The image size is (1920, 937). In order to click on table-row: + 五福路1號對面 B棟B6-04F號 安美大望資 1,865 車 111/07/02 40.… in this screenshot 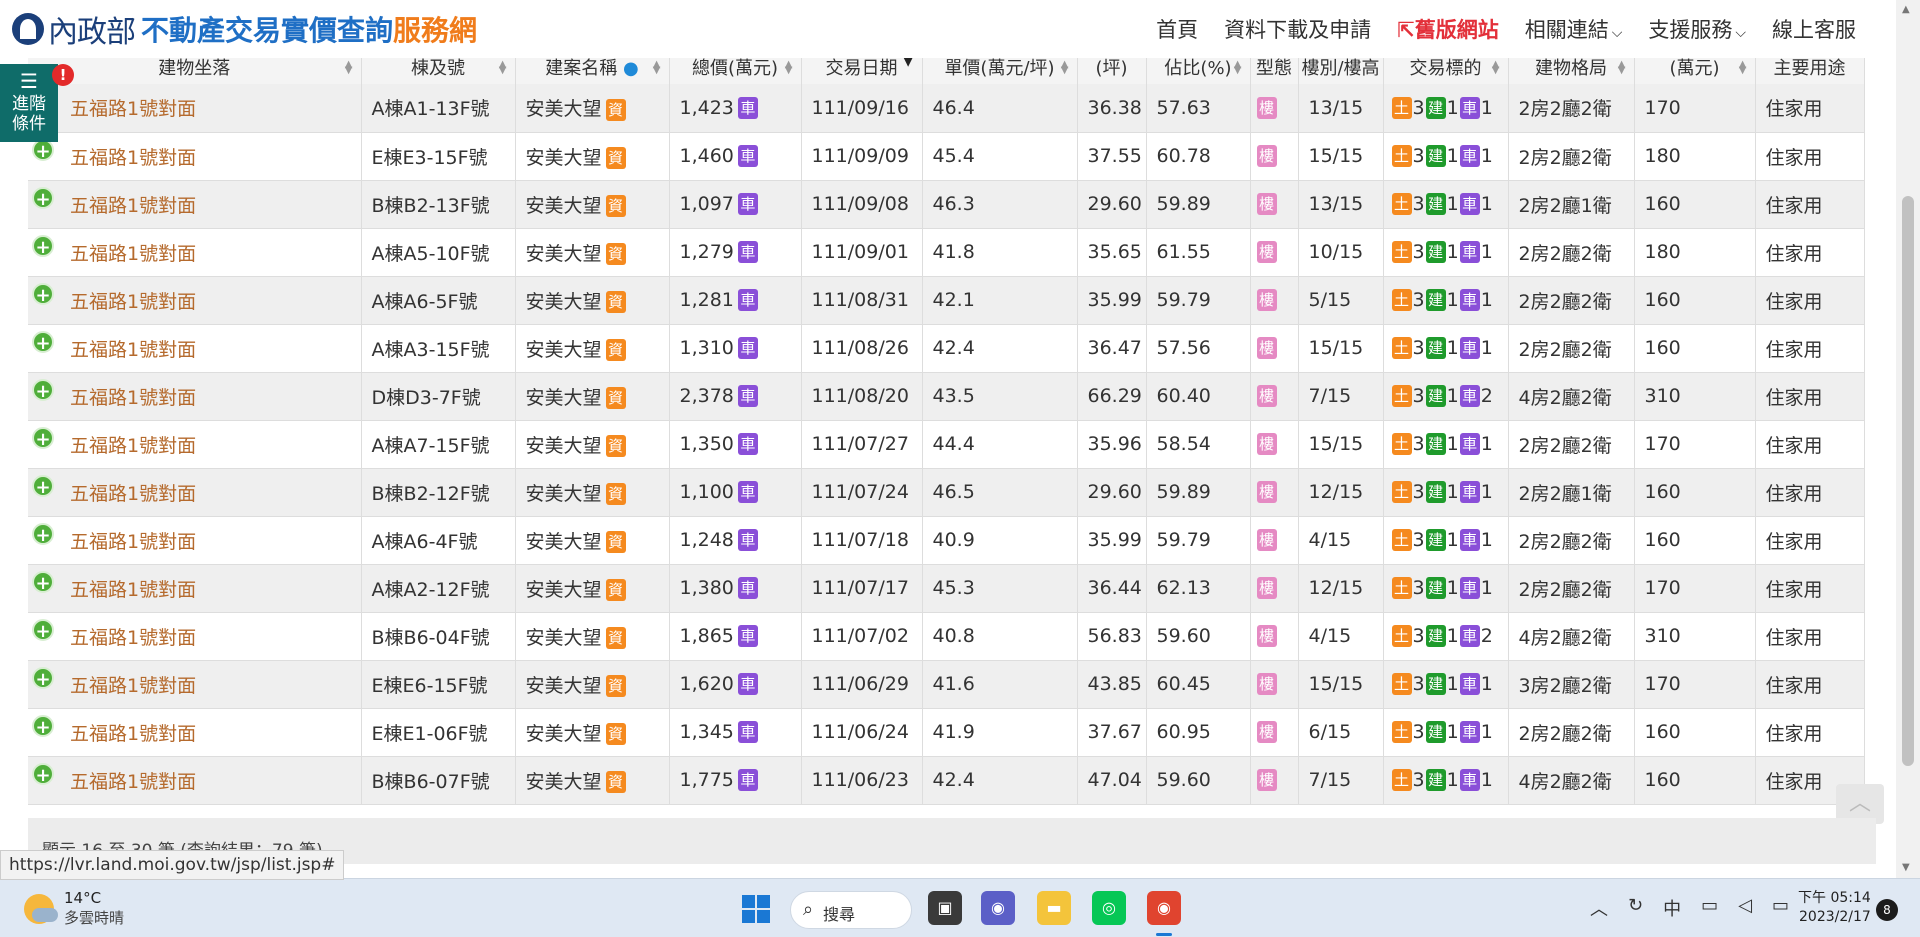, I will do `click(946, 636)`.